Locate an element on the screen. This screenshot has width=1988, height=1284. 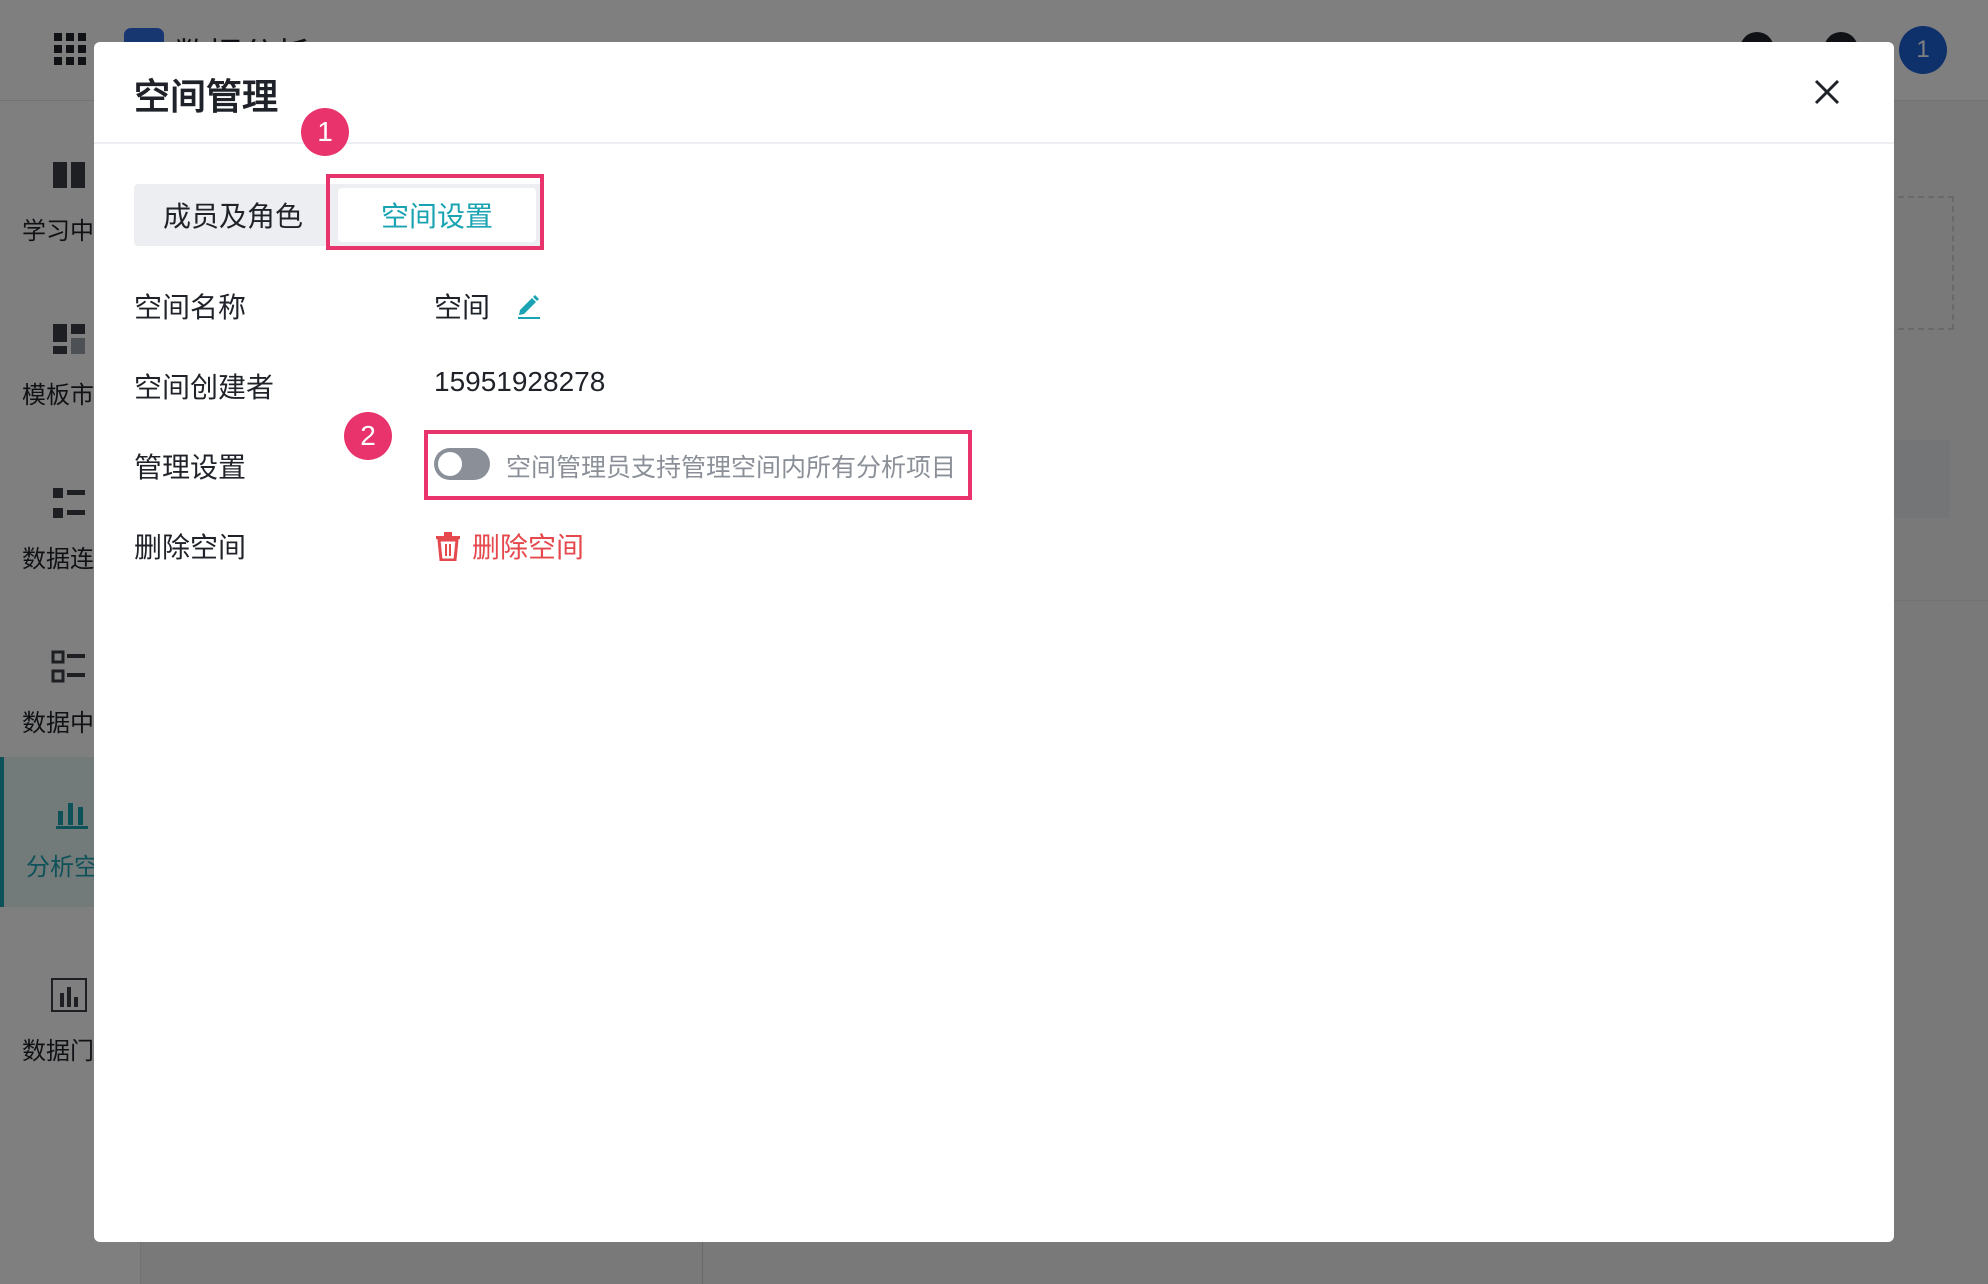
delete-space-label: 删除空间 is located at coordinates (190, 547).